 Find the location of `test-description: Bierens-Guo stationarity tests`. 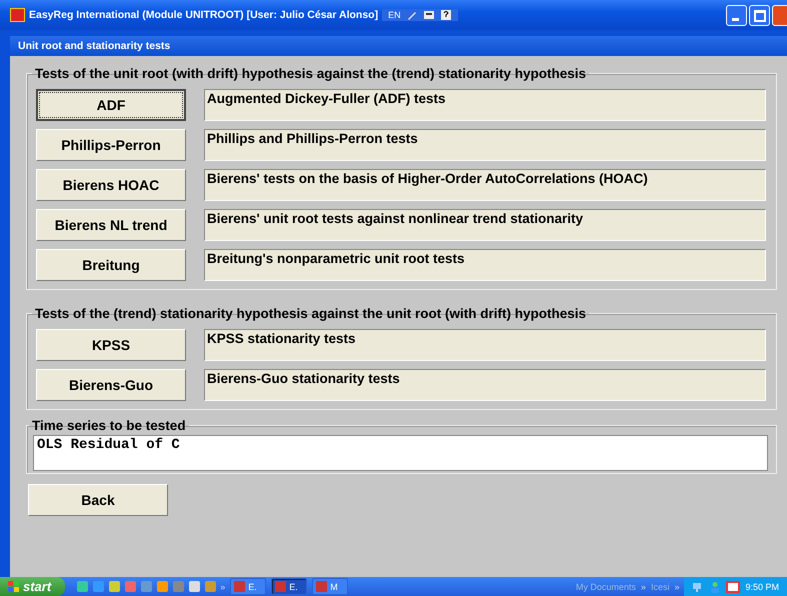

test-description: Bierens-Guo stationarity tests is located at coordinates (485, 385).